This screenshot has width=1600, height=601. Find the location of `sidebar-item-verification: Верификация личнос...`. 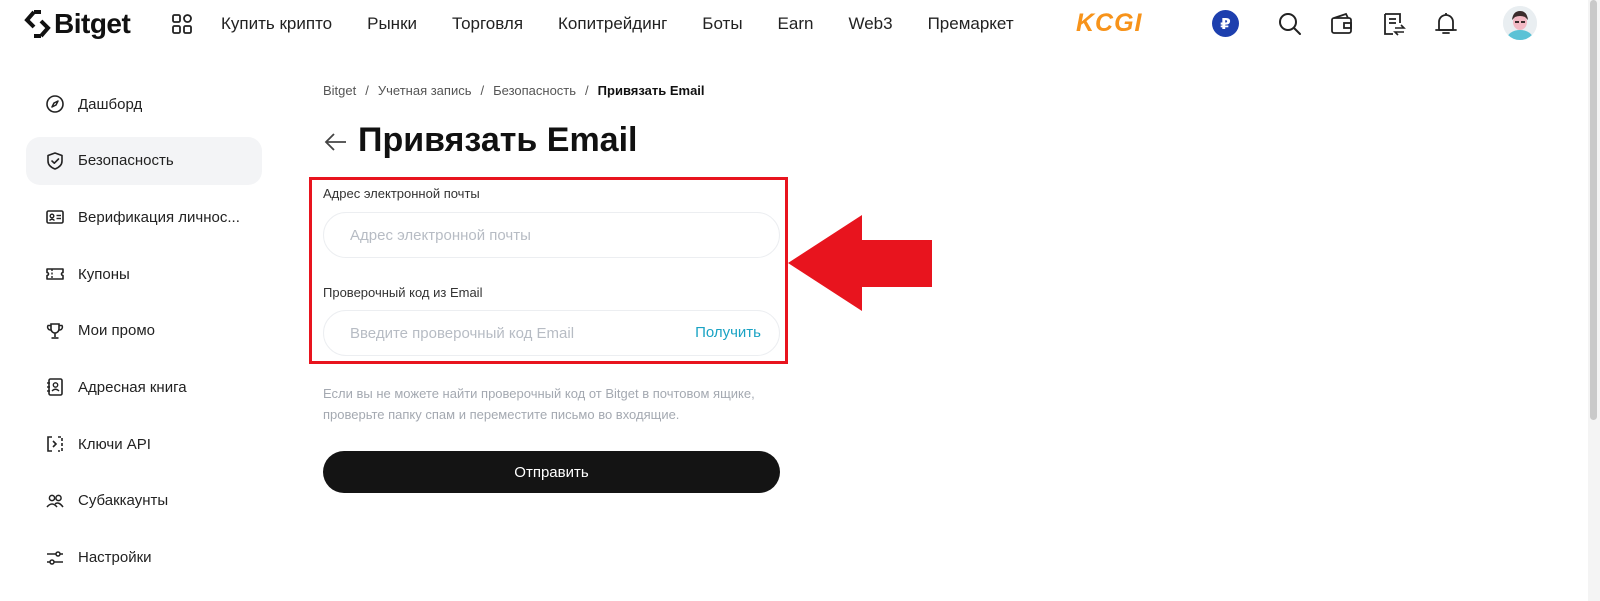

sidebar-item-verification: Верификация личнос... is located at coordinates (144, 217).